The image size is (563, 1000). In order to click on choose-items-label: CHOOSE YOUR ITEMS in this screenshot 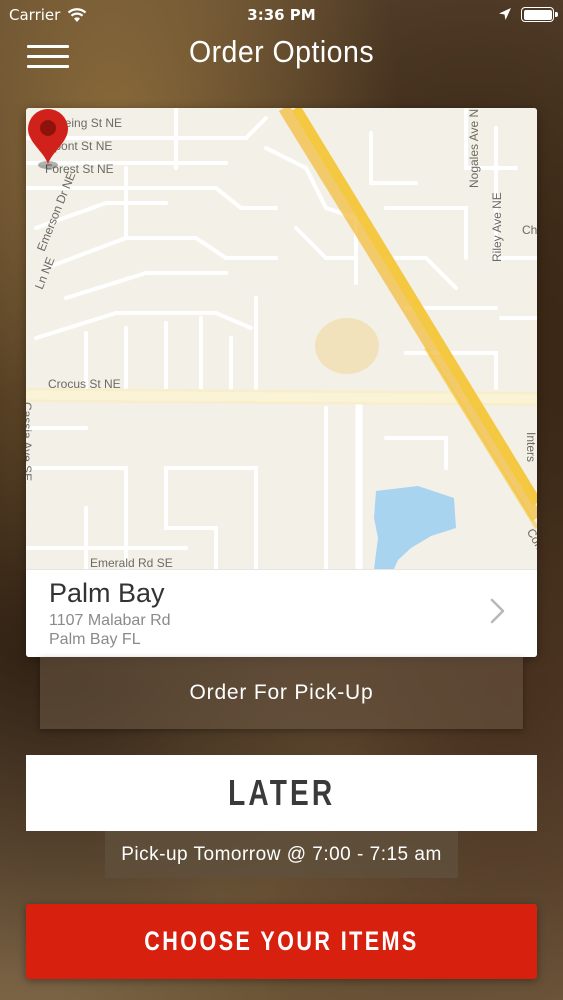, I will do `click(281, 941)`.